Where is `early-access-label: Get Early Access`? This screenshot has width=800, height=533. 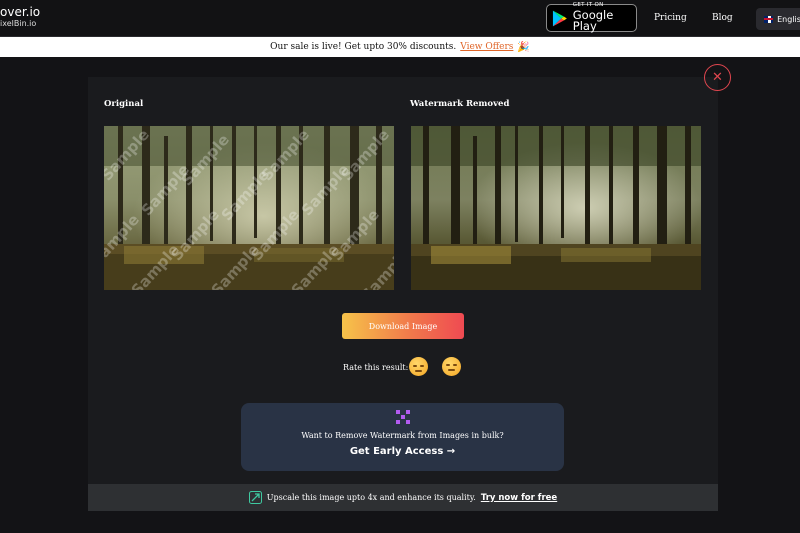
early-access-label: Get Early Access is located at coordinates (396, 451).